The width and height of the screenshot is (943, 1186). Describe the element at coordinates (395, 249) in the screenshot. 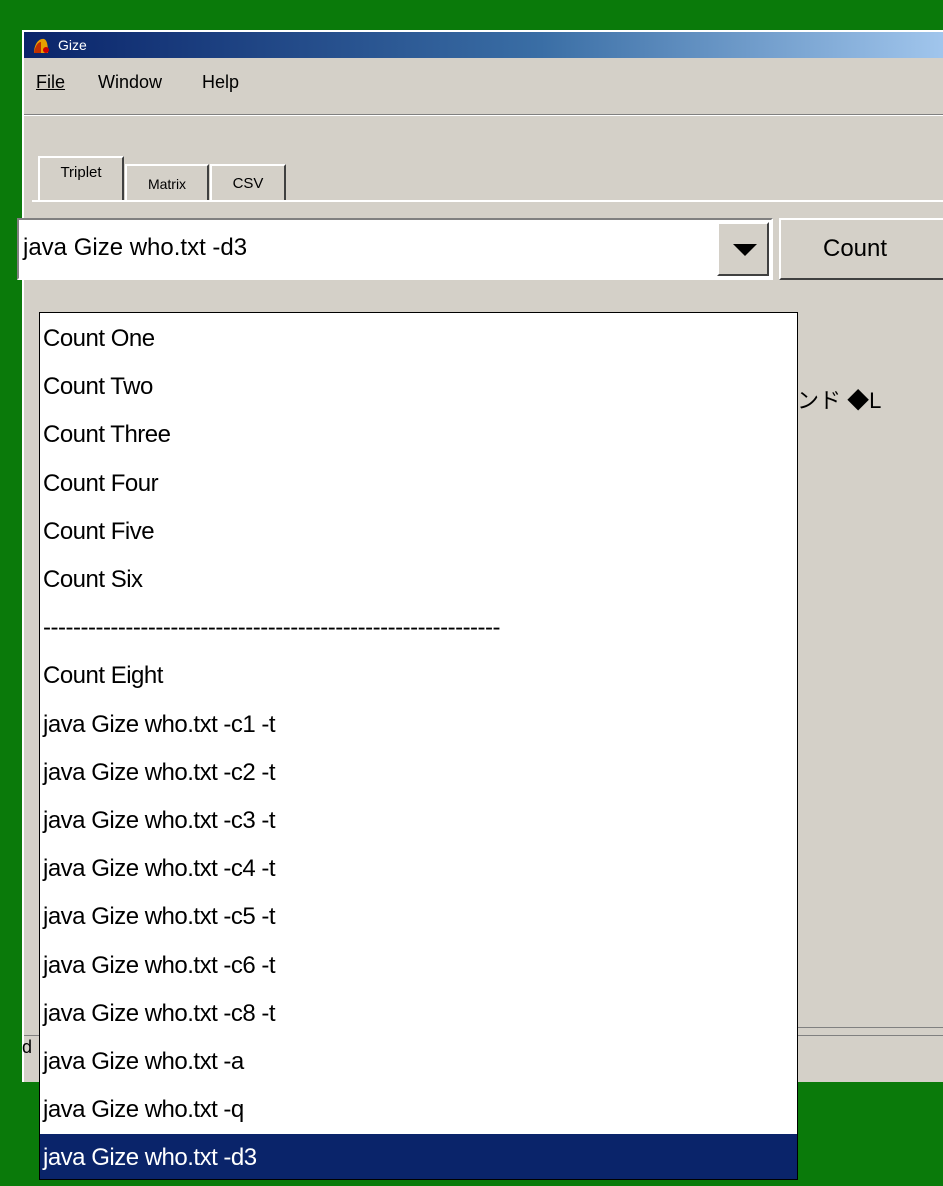

I see `command-combo-box: java Gize who.txt -d3` at that location.